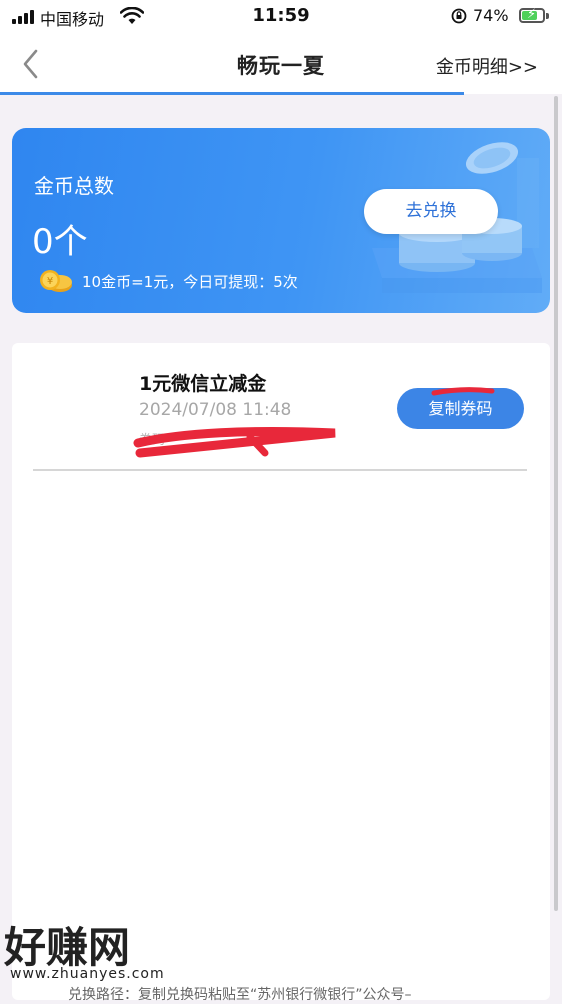  Describe the element at coordinates (190, 282) in the screenshot. I see `exchange-rate-note: 10金币=1元，今日可提现：5次` at that location.